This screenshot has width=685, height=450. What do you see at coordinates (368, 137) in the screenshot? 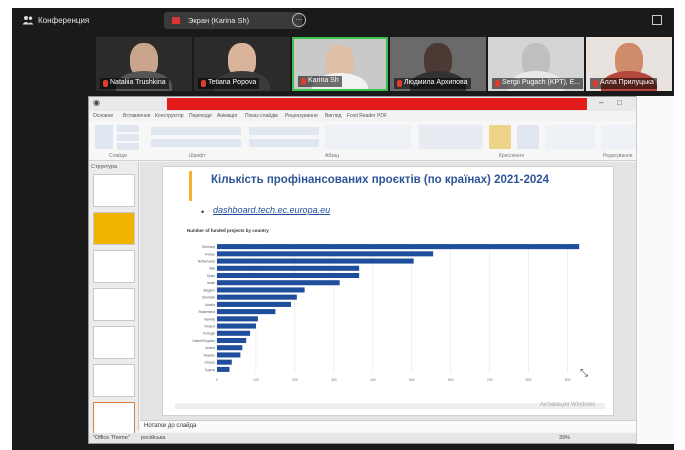
I see `text-direction-group` at bounding box center [368, 137].